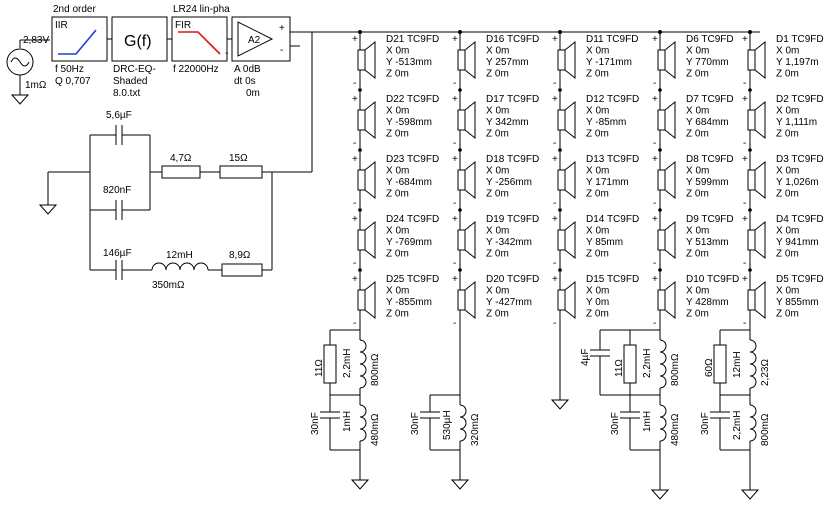 This screenshot has width=840, height=507. What do you see at coordinates (180, 266) in the screenshot?
I see `inductor-12mh` at bounding box center [180, 266].